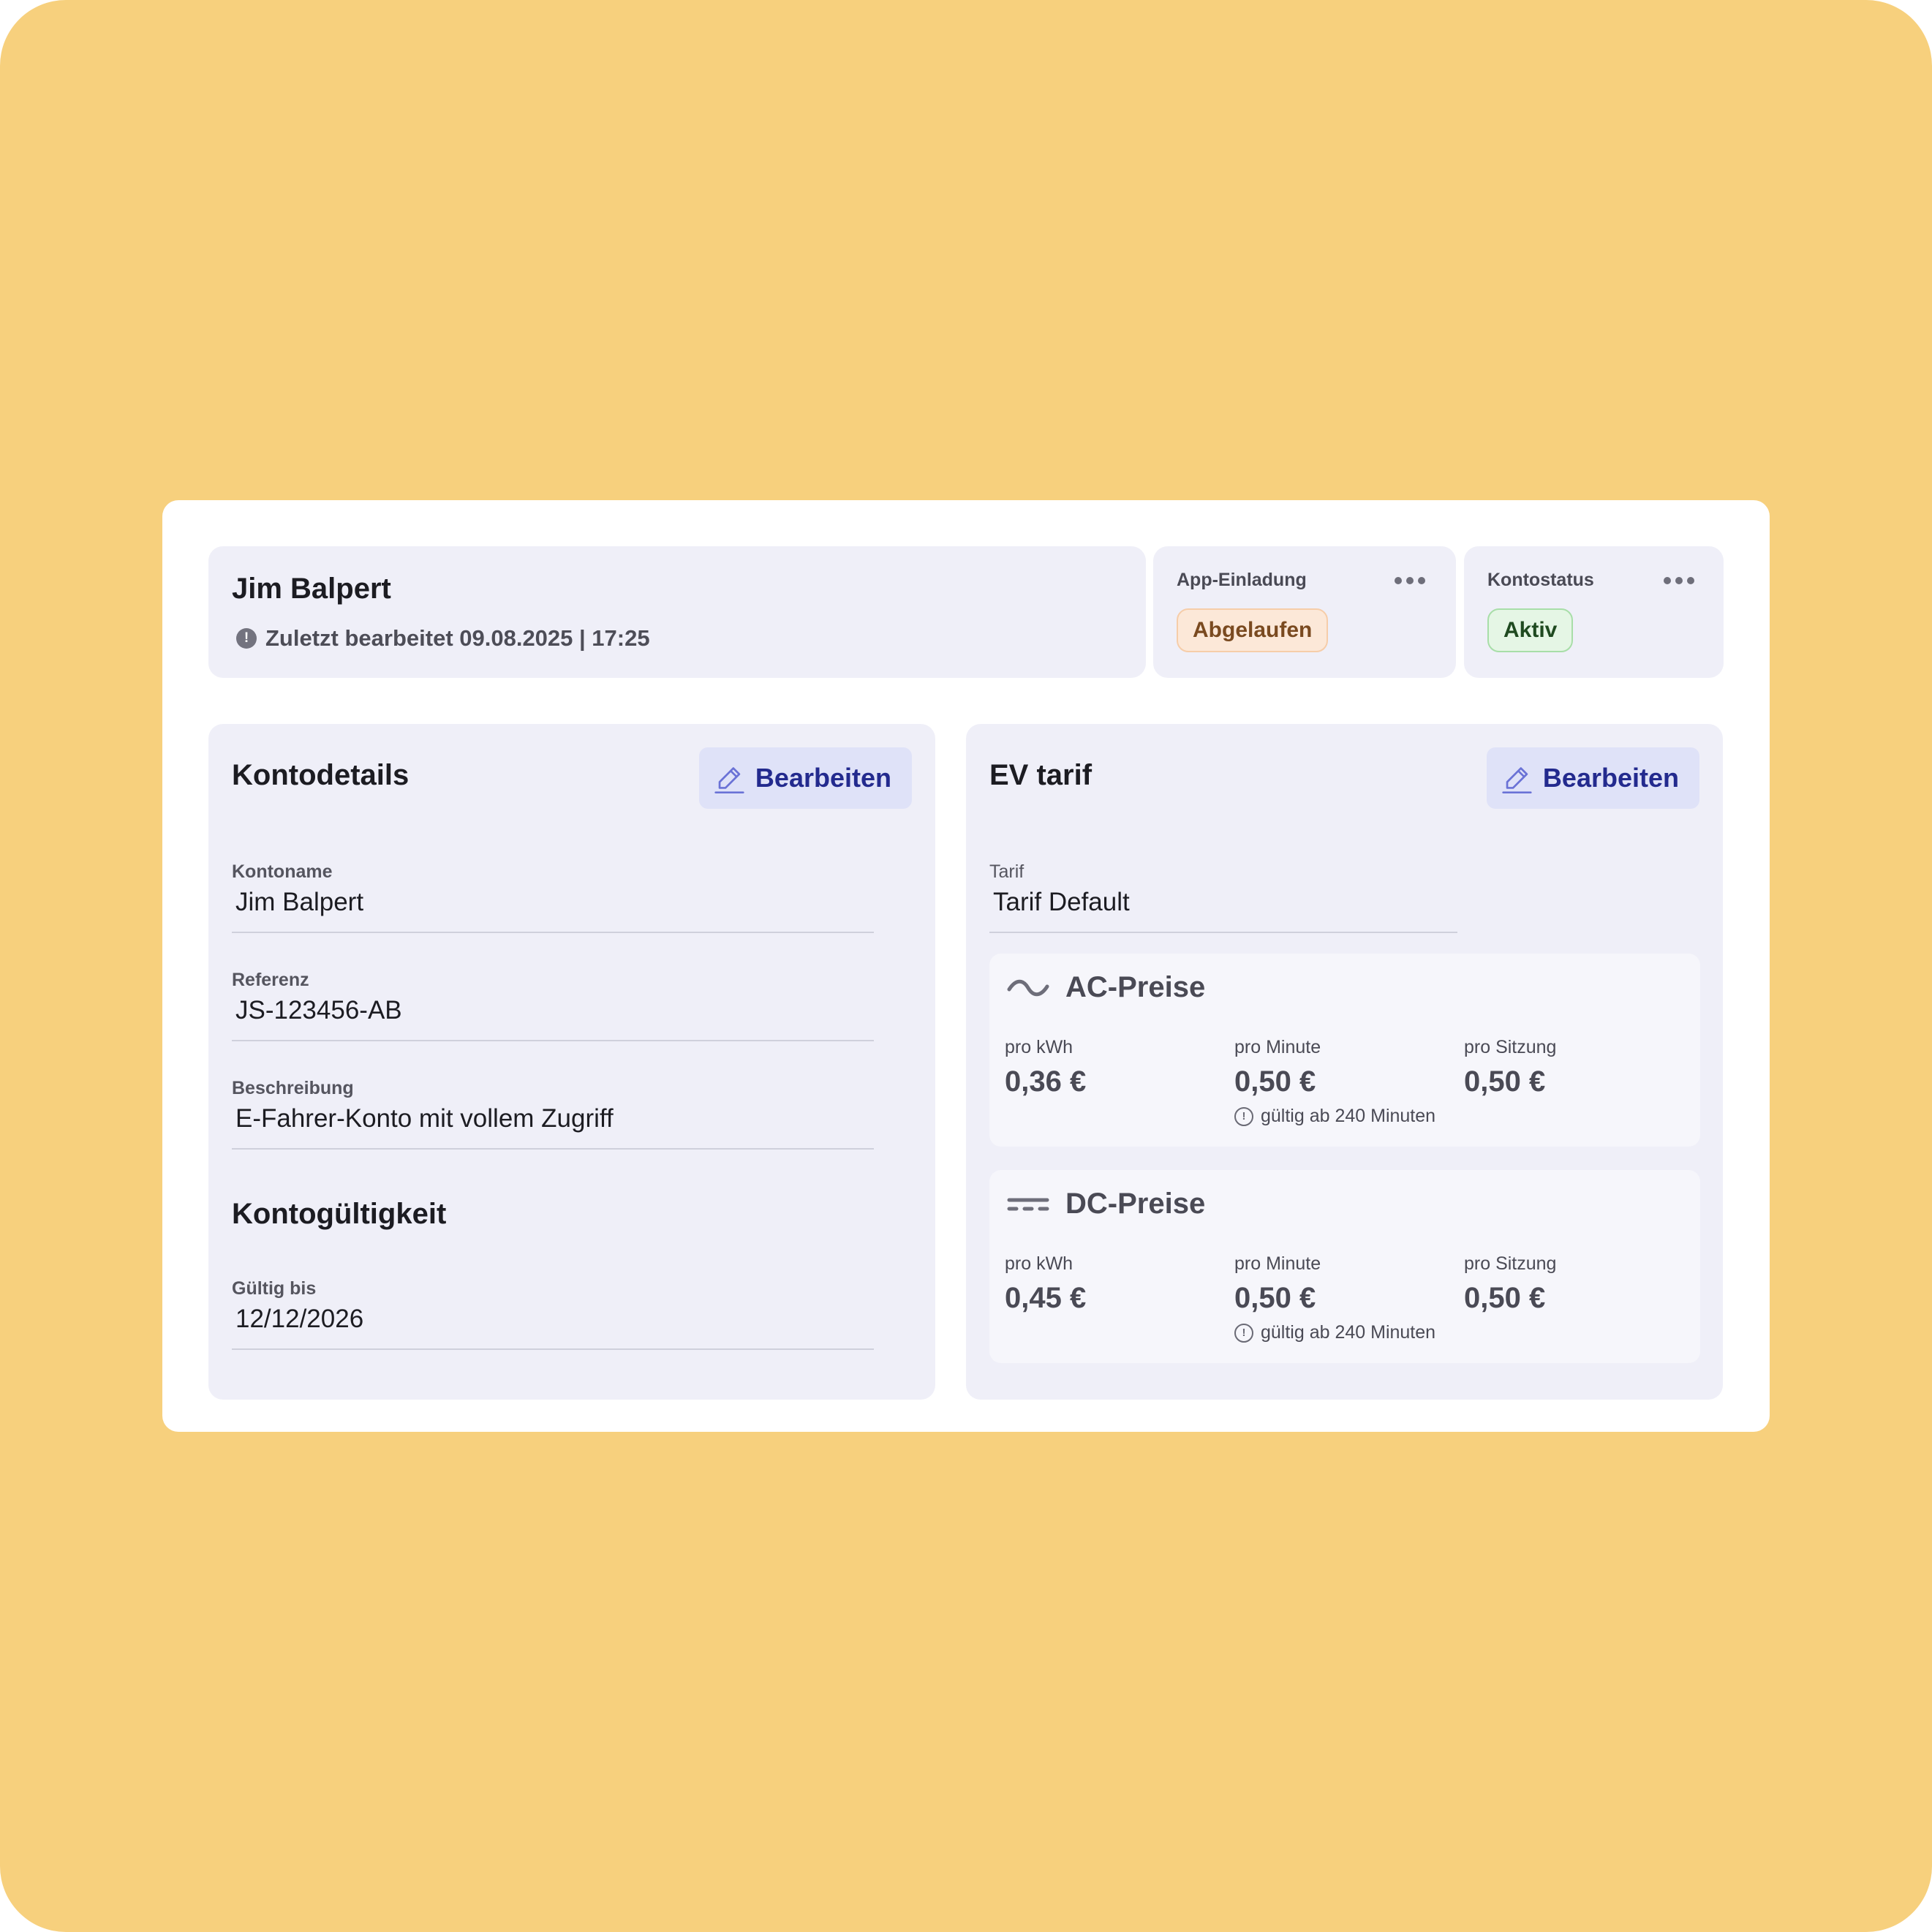 Image resolution: width=1932 pixels, height=1932 pixels. What do you see at coordinates (1046, 1298) in the screenshot?
I see `price-value: 0,45 €` at bounding box center [1046, 1298].